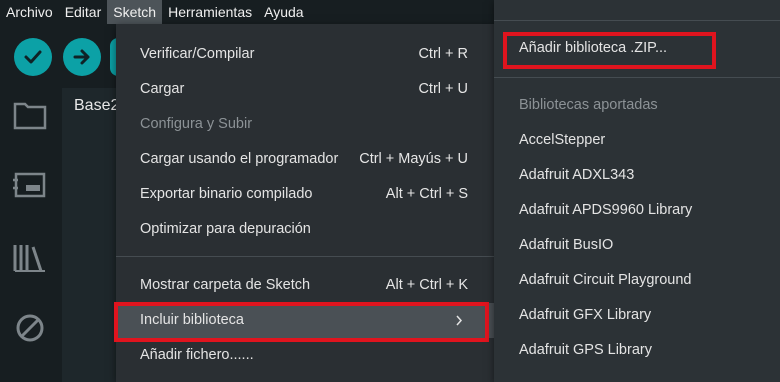 The image size is (780, 382). What do you see at coordinates (305, 54) in the screenshot?
I see `menu-item-verify: Verificar/Compilar Ctrl + R` at bounding box center [305, 54].